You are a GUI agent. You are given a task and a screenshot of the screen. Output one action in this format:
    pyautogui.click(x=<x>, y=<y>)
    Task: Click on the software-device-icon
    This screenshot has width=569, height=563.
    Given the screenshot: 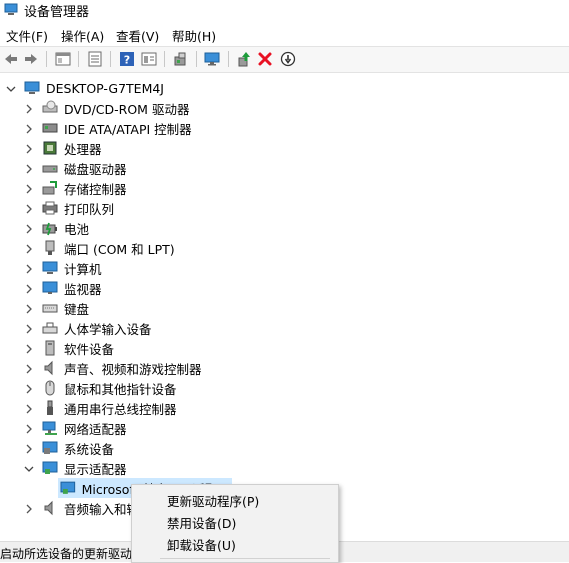 What is the action you would take?
    pyautogui.click(x=50, y=348)
    